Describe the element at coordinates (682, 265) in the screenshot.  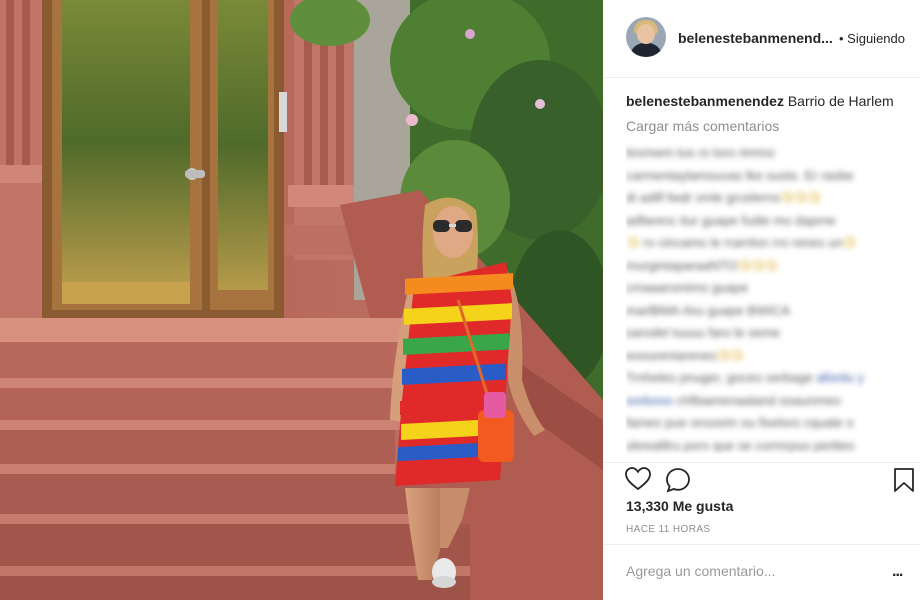
I see `blurred-comment-part: murgintaparaaNTO` at that location.